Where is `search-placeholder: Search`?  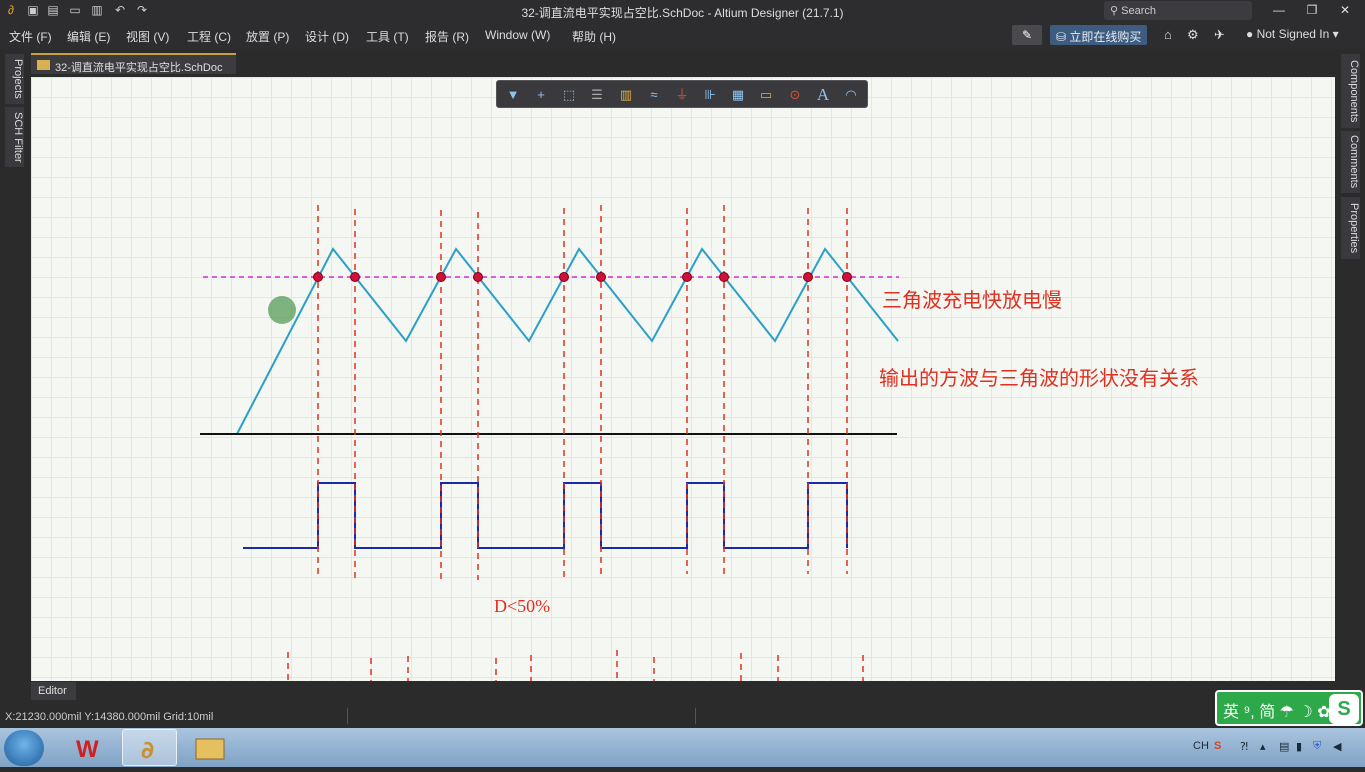 search-placeholder: Search is located at coordinates (1138, 11).